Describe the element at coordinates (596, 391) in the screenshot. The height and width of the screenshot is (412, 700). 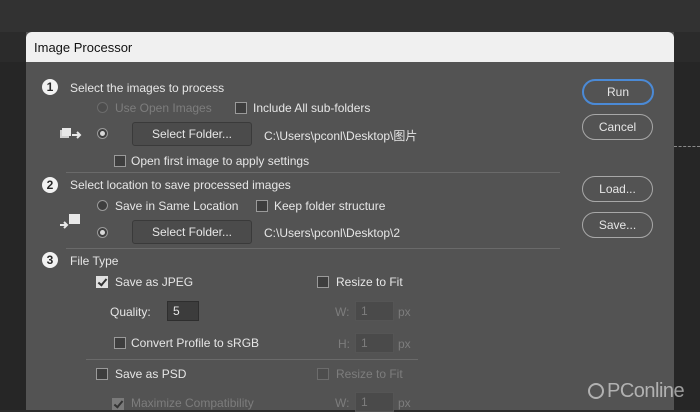
I see `watermark-logo-icon` at that location.